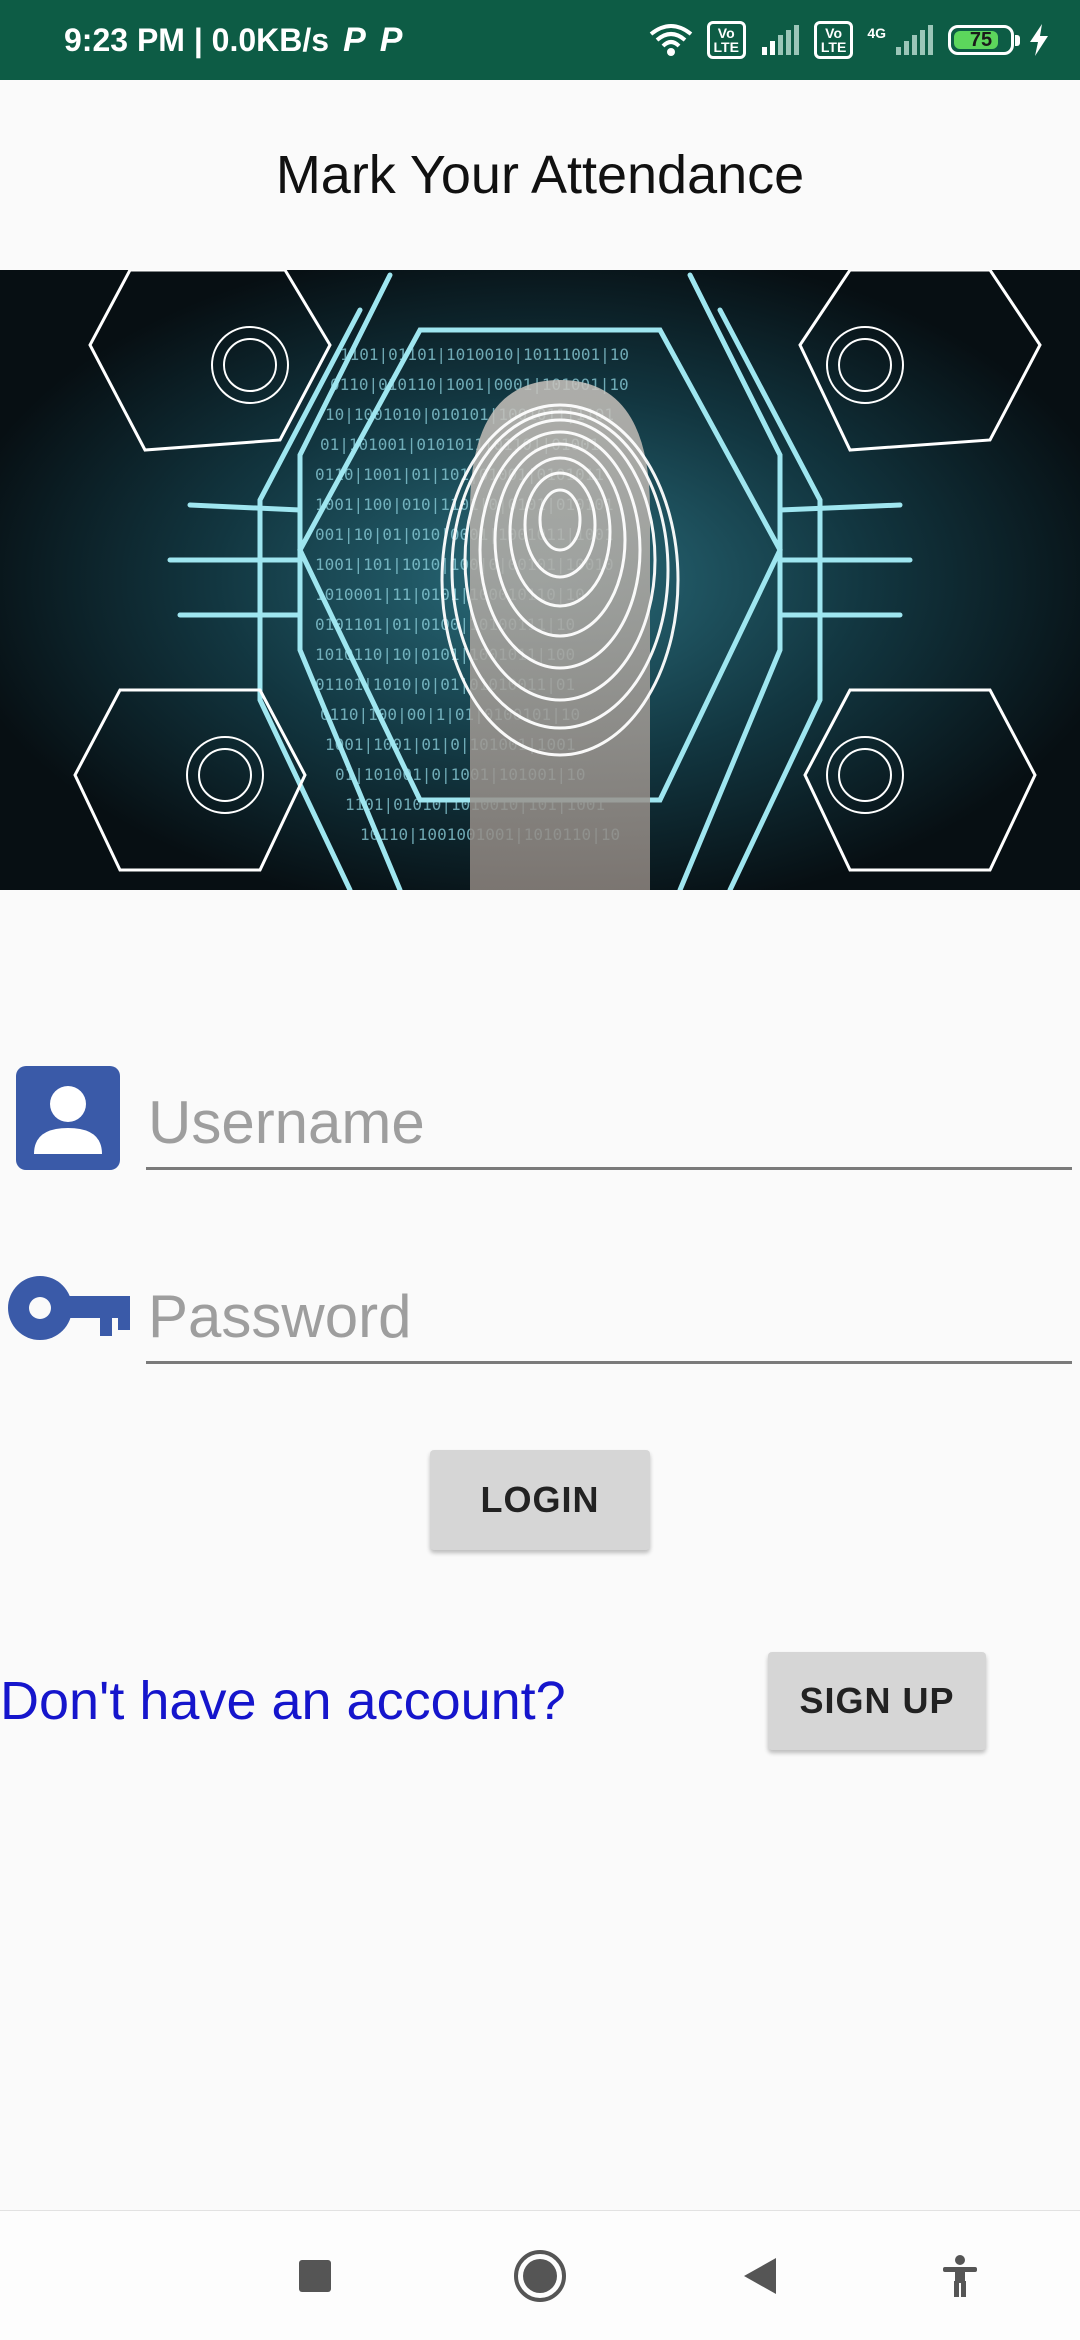  Describe the element at coordinates (68, 1118) in the screenshot. I see `person-icon` at that location.